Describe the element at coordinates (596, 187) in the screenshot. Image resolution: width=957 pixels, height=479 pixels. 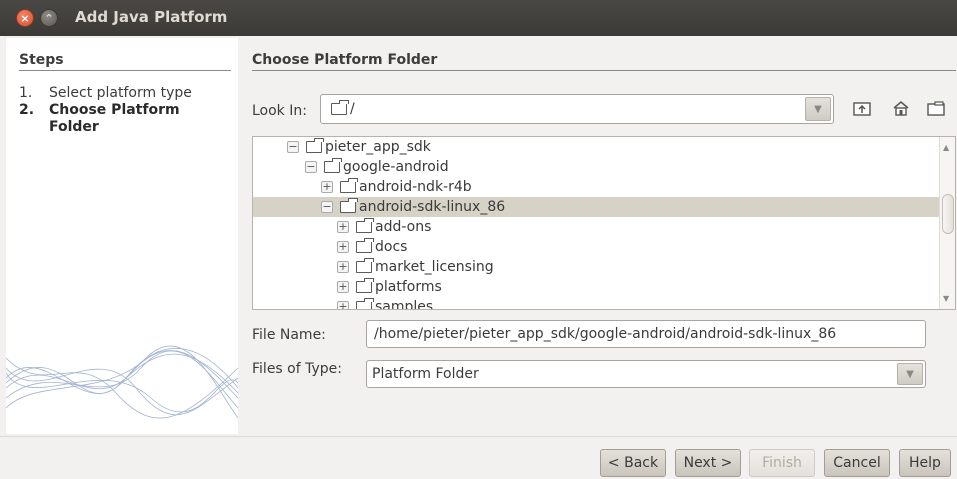
I see `tree-item: + android-ndk-r4b` at that location.